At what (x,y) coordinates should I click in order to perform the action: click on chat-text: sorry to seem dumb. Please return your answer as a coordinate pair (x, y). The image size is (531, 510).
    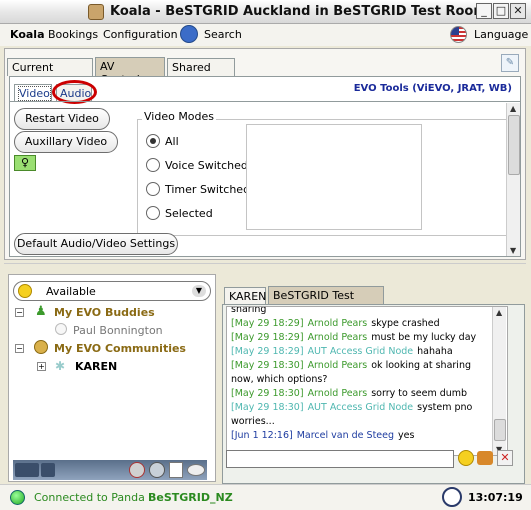
    Looking at the image, I should click on (419, 393).